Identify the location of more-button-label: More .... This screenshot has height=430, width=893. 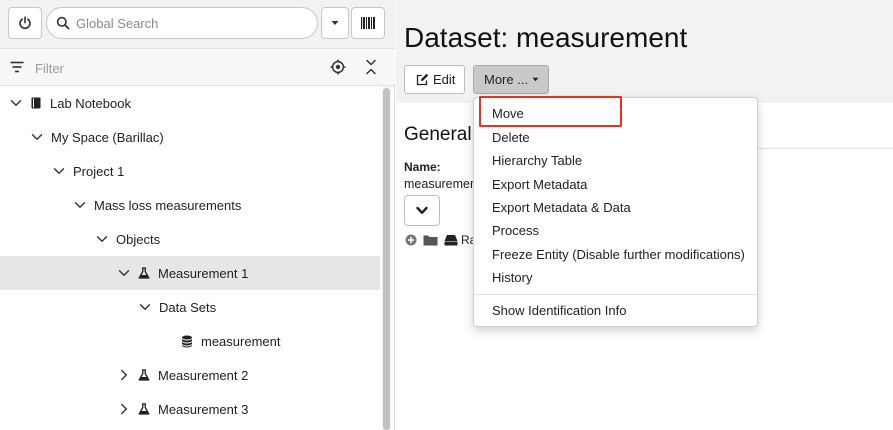
(506, 79).